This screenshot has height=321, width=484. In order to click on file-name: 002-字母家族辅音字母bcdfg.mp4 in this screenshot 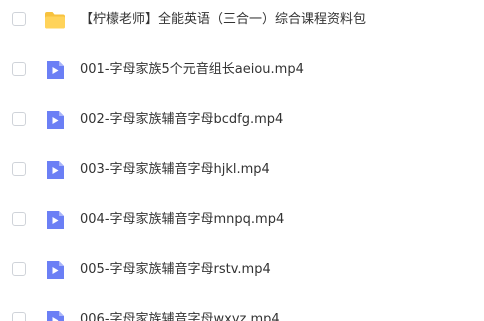, I will do `click(181, 120)`.